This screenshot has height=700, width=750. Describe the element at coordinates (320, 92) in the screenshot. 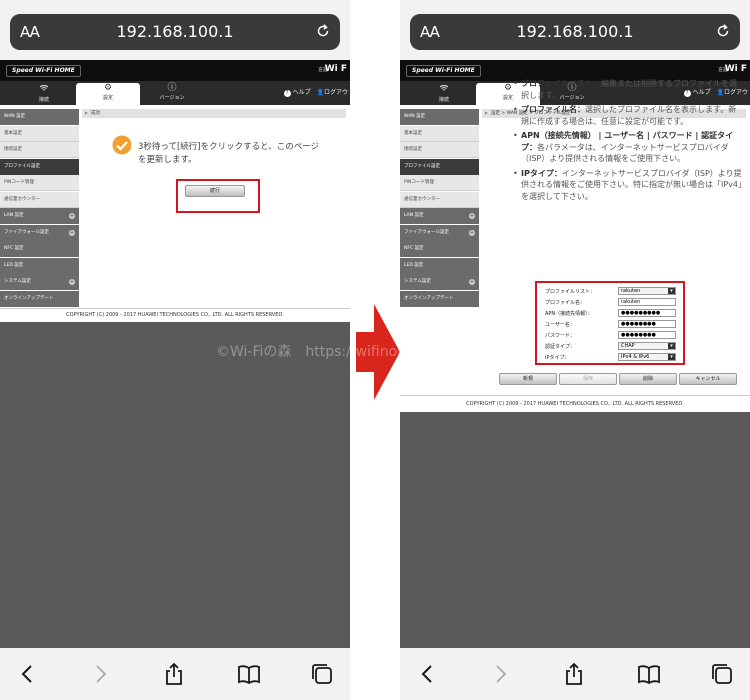

I see `user-icon: 👤` at that location.